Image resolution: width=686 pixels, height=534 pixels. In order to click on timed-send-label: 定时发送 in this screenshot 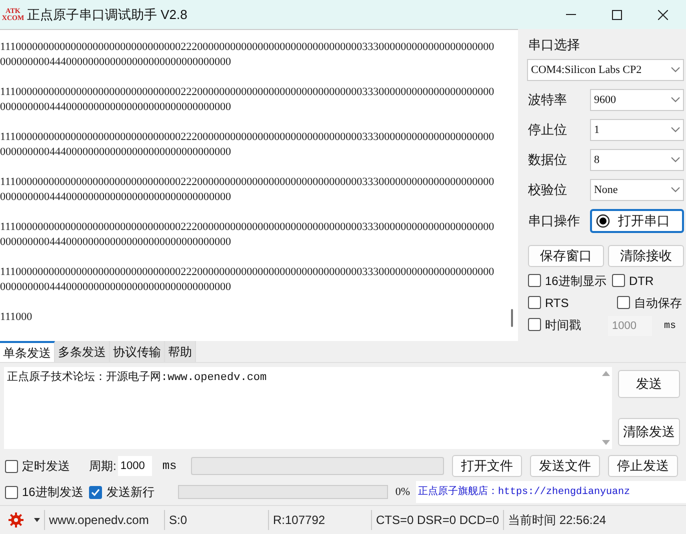, I will do `click(46, 466)`.